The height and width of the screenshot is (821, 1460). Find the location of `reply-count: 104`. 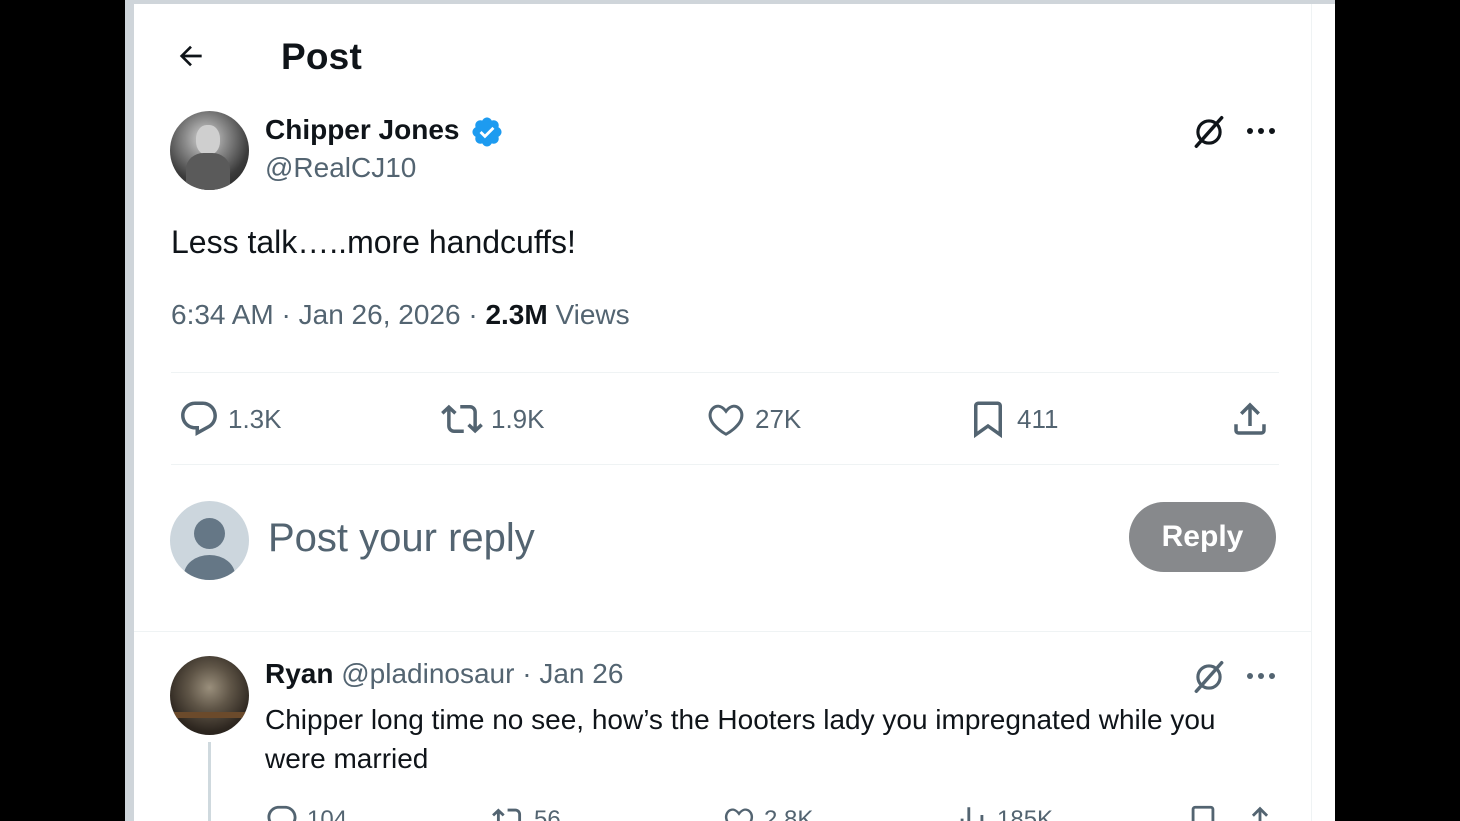

reply-count: 104 is located at coordinates (327, 813).